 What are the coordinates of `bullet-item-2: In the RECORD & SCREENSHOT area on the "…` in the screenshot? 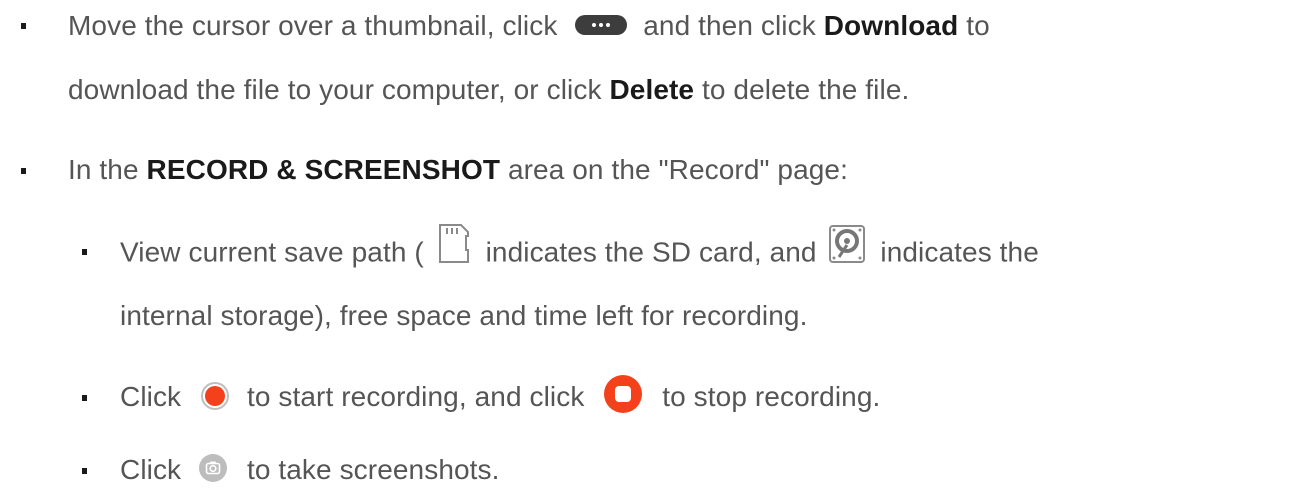 It's located at (458, 170).